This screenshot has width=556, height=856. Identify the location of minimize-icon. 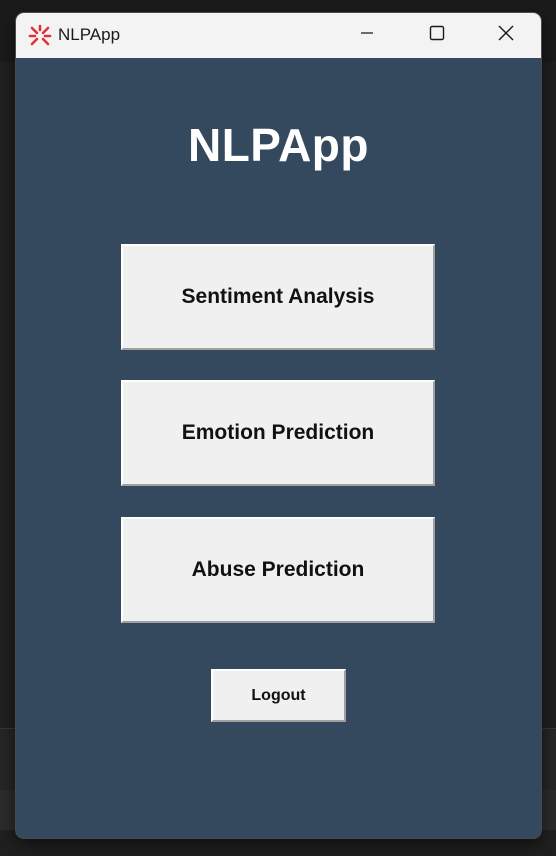
(367, 35).